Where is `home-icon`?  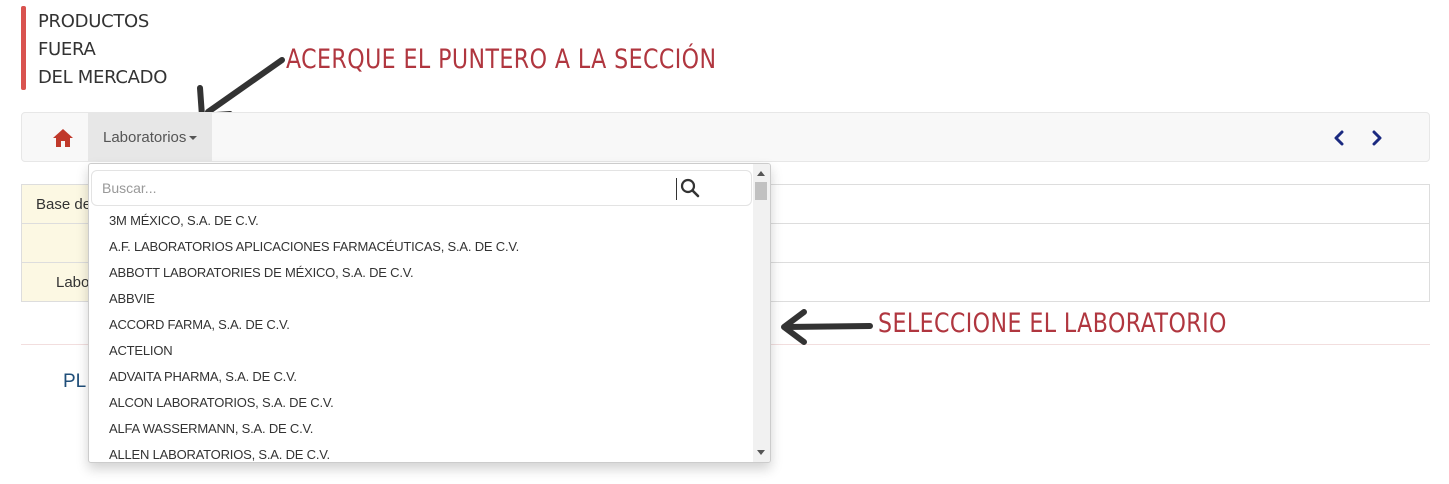
home-icon is located at coordinates (63, 138).